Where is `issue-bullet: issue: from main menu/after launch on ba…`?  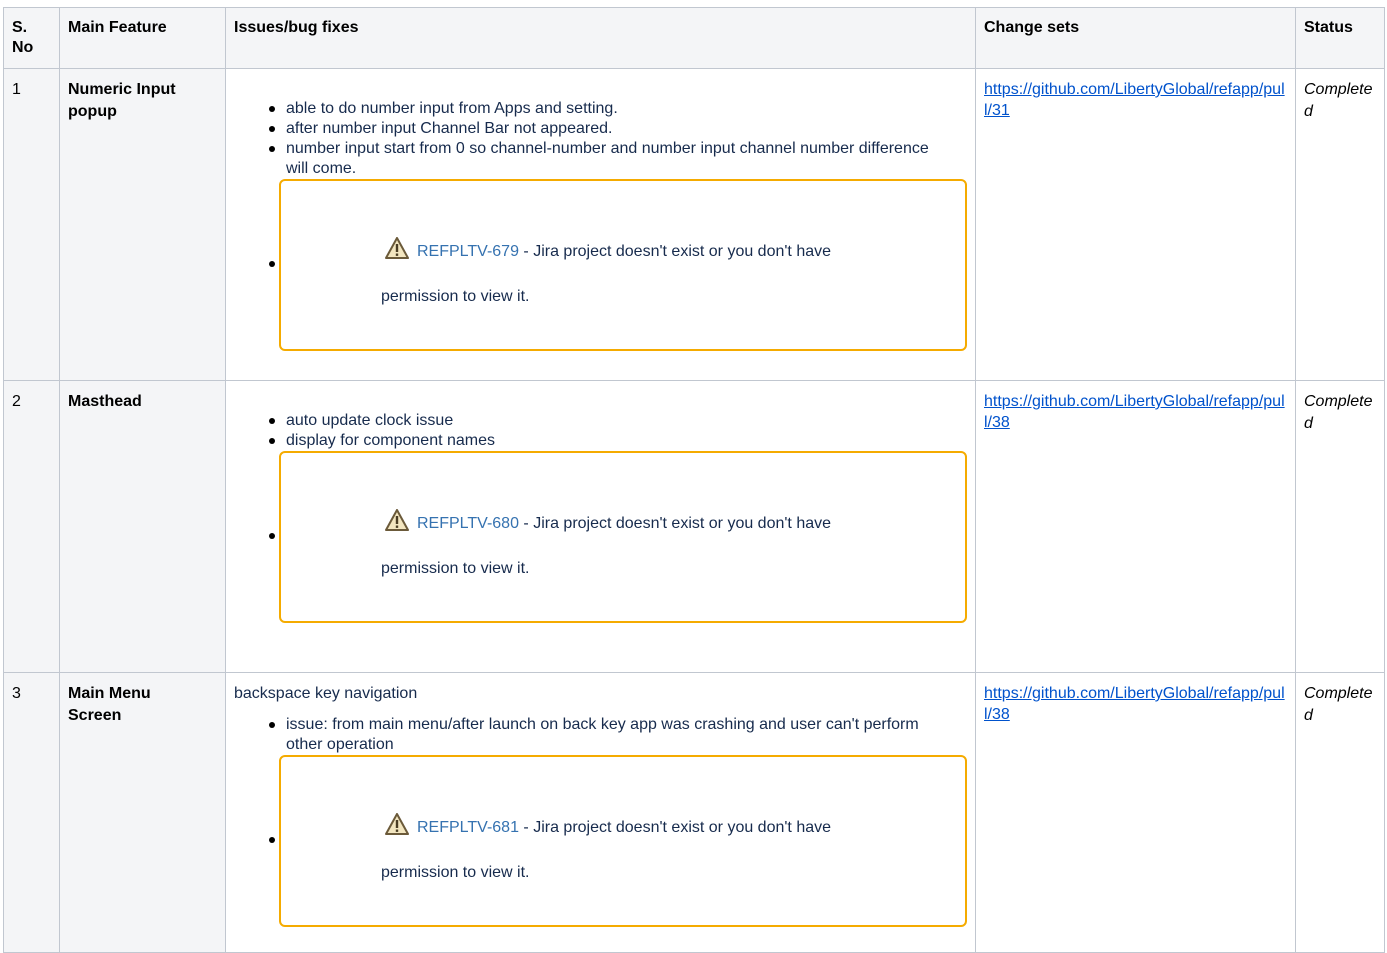
issue-bullet: issue: from main menu/after launch on ba… is located at coordinates (618, 735).